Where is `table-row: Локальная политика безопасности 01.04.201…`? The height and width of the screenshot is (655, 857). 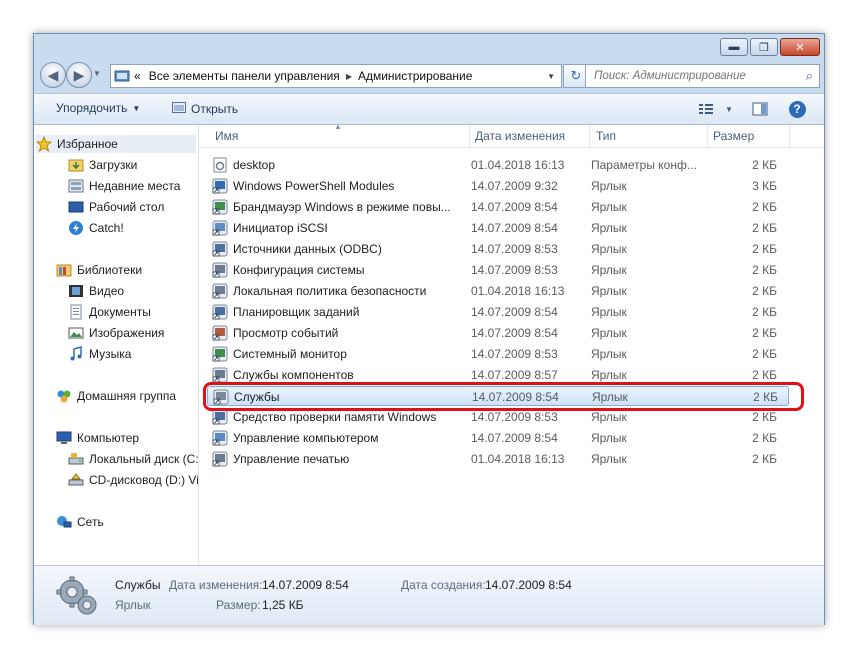 table-row: Локальная политика безопасности 01.04.201… is located at coordinates (498, 291).